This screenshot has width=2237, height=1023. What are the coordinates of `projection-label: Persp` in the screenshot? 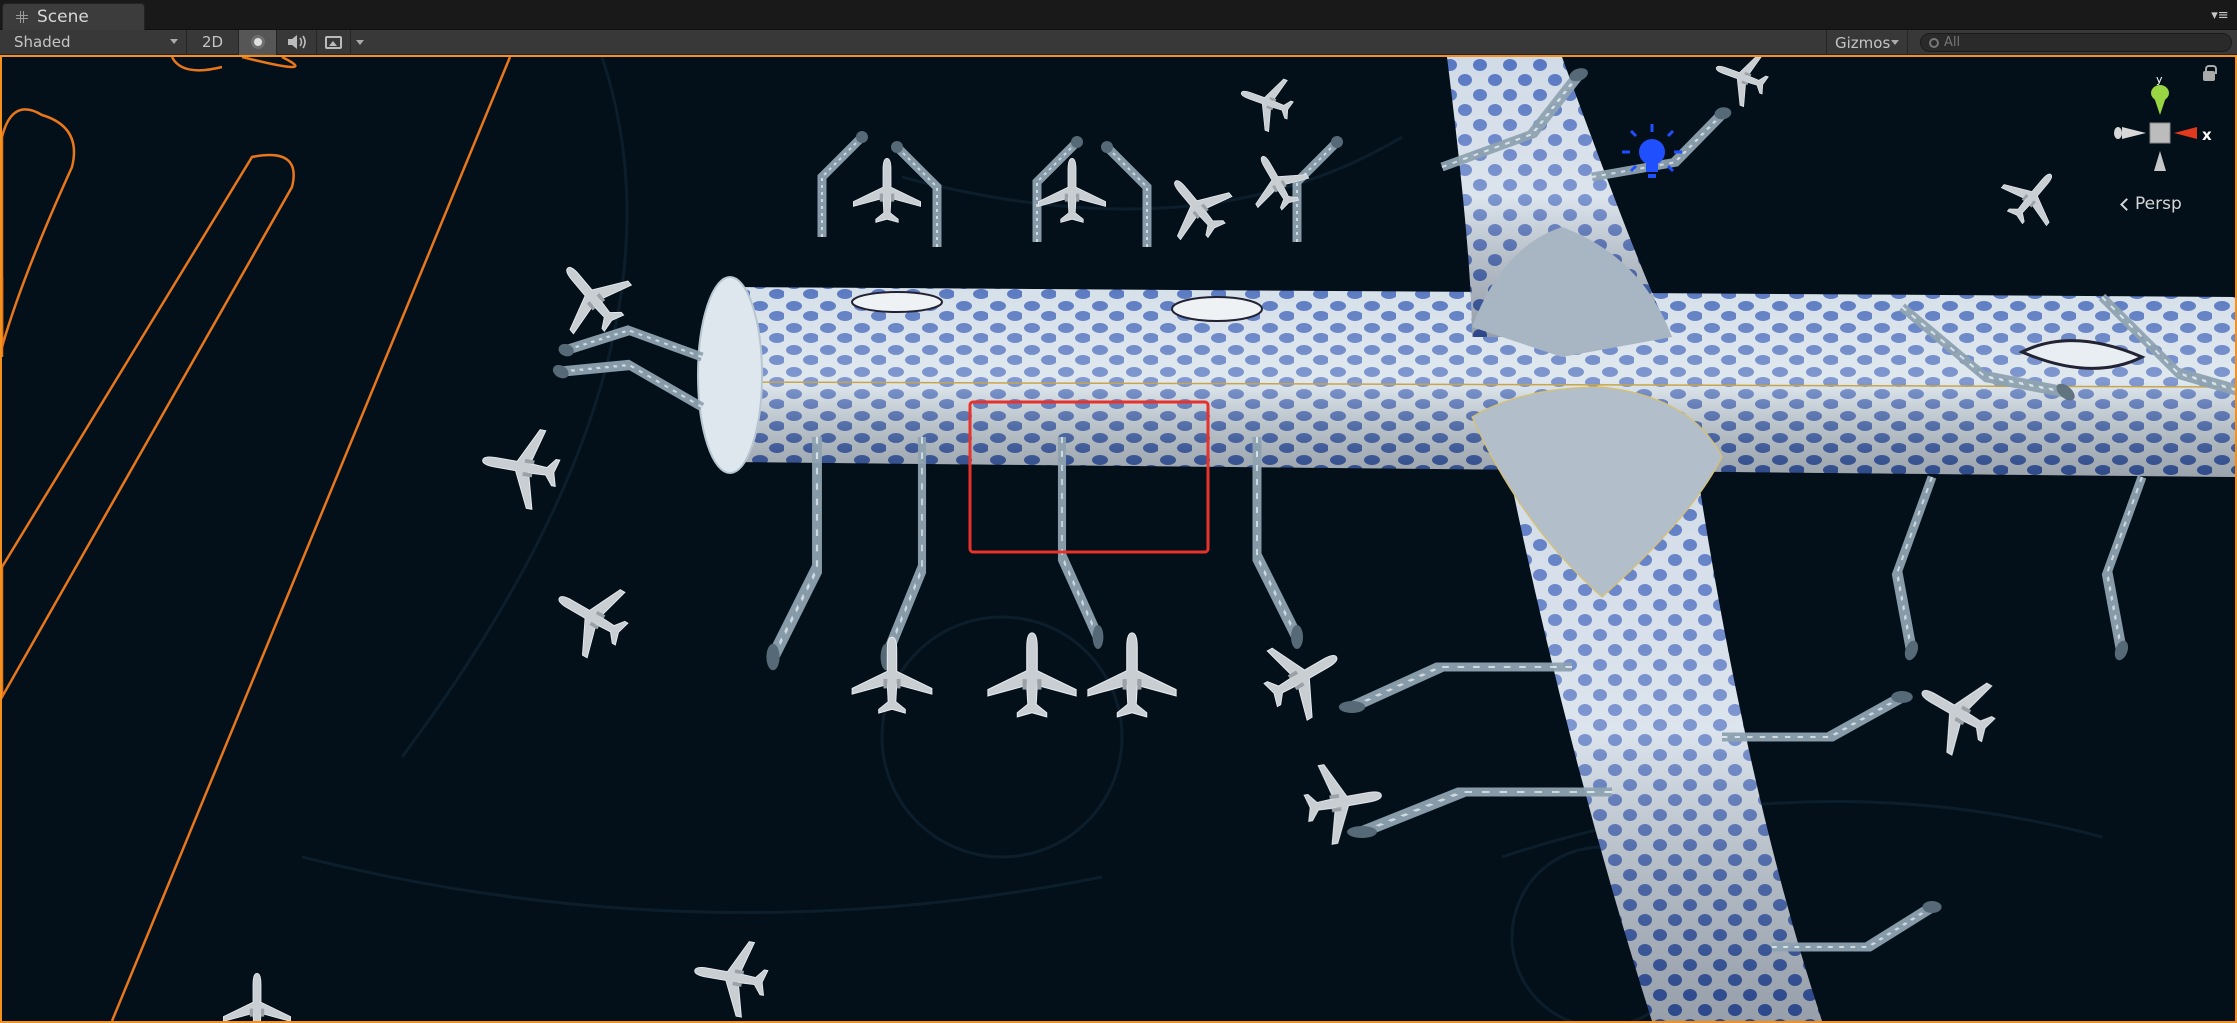 It's located at (2158, 204).